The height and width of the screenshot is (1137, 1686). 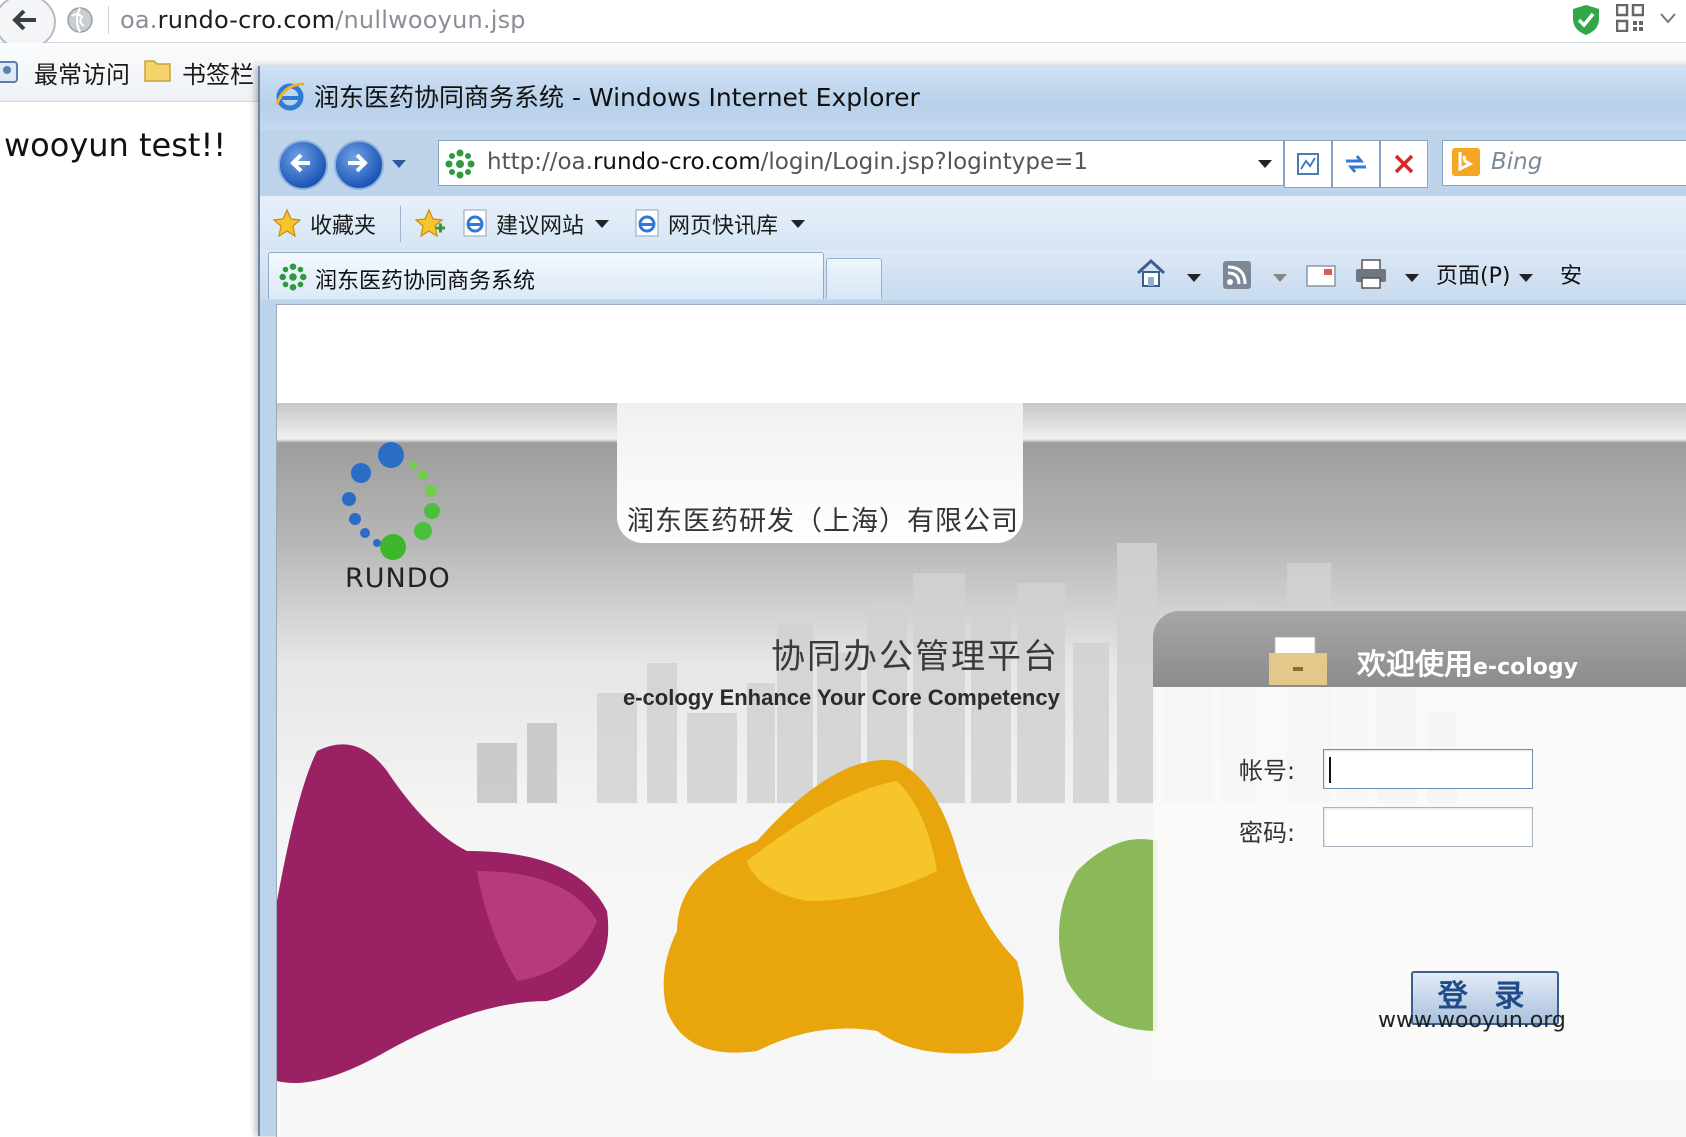 I want to click on home-icon, so click(x=1151, y=273).